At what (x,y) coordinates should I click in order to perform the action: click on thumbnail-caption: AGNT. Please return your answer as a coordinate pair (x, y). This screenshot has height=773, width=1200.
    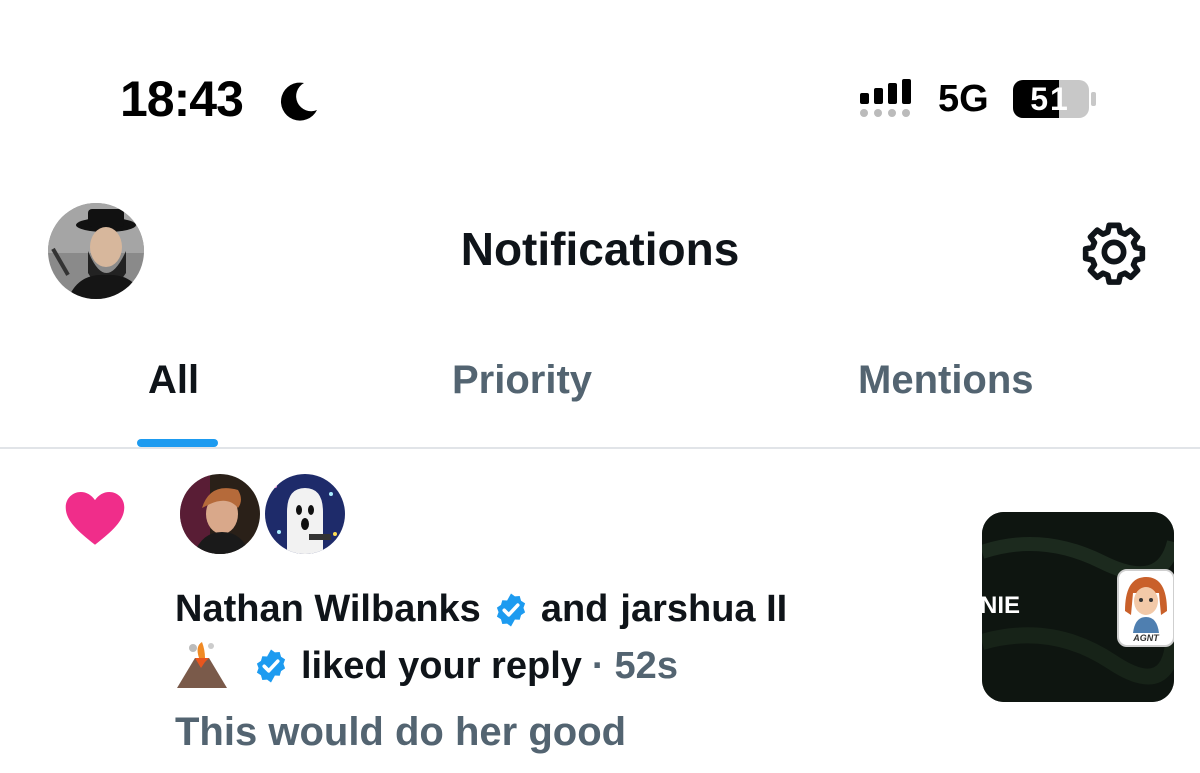
    Looking at the image, I should click on (1146, 638).